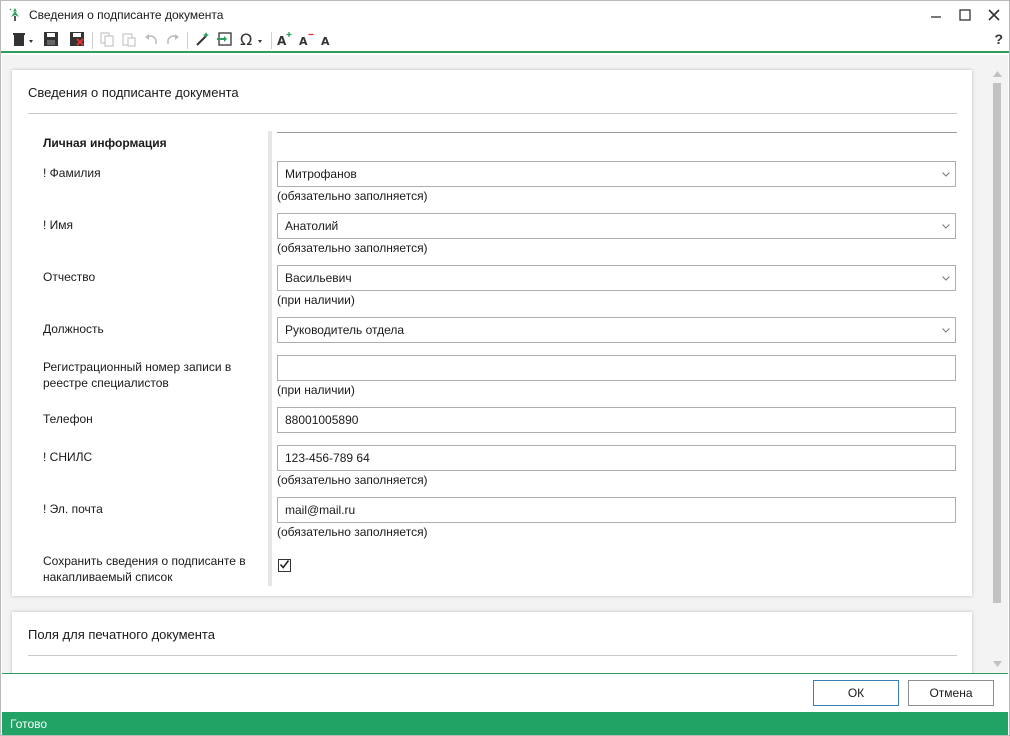  What do you see at coordinates (994, 15) in the screenshot?
I see `close-button` at bounding box center [994, 15].